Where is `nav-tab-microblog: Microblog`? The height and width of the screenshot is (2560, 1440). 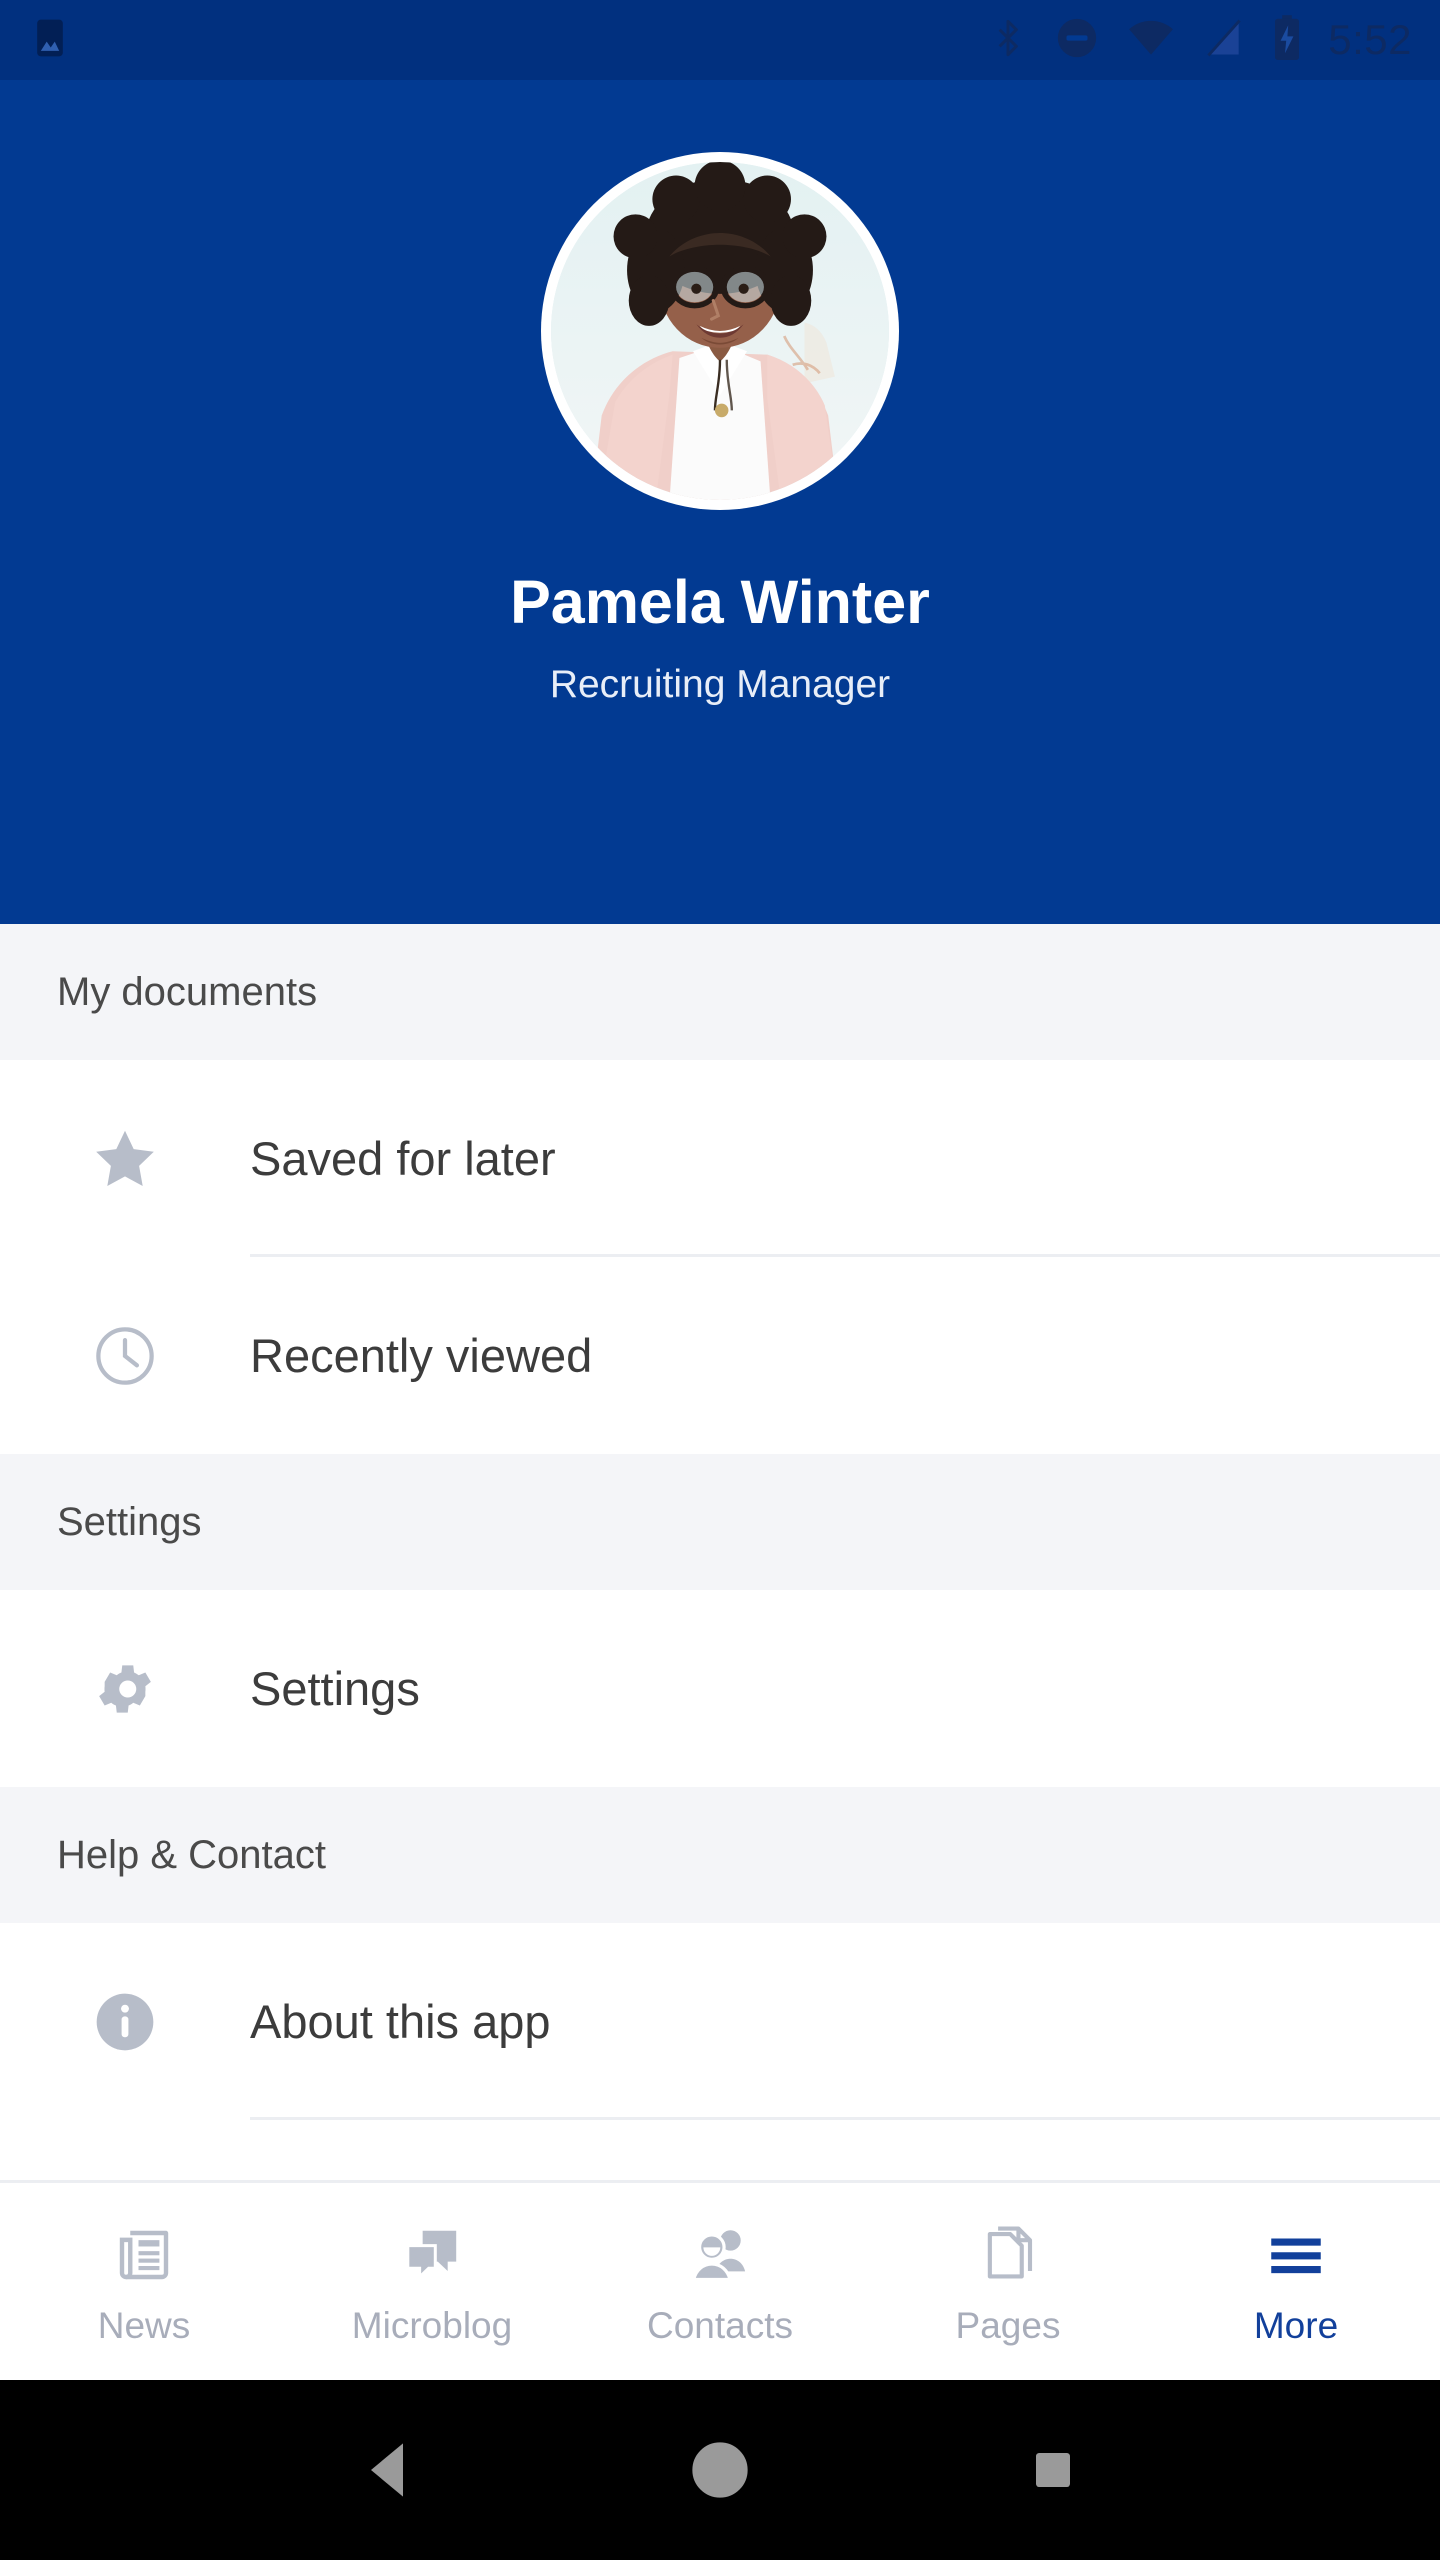
nav-tab-microblog: Microblog is located at coordinates (432, 2281).